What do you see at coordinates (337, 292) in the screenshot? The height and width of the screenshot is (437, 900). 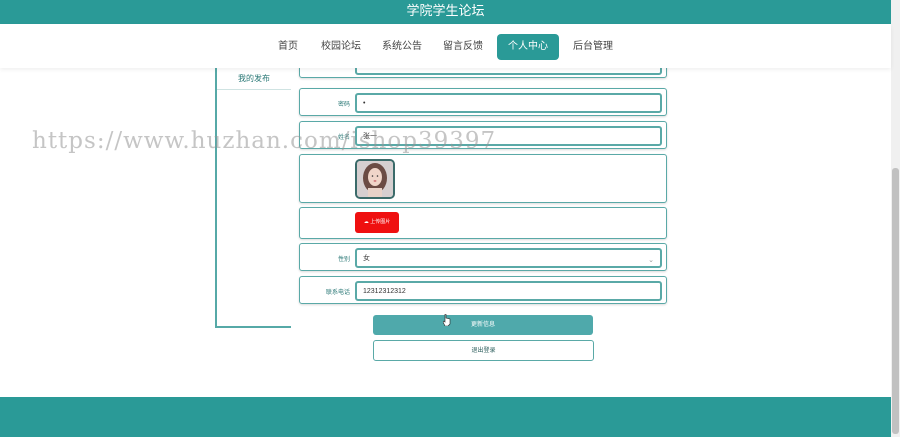 I see `phone-label: 联系电话` at bounding box center [337, 292].